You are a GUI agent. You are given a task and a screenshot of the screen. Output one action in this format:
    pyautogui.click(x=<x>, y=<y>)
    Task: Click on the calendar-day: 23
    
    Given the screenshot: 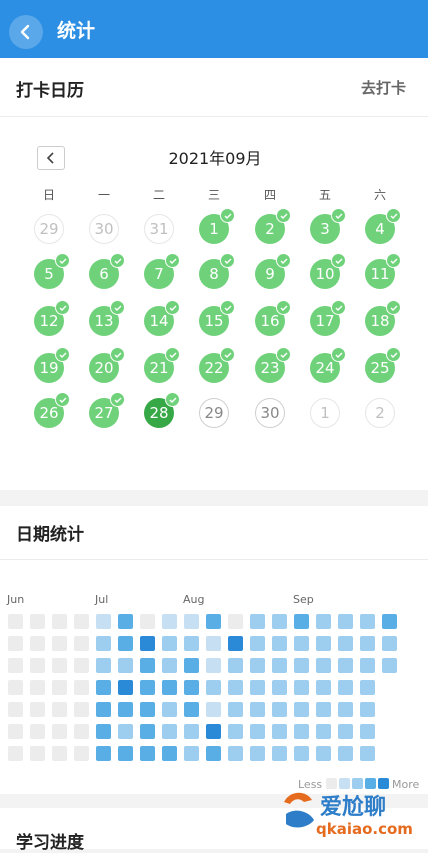 What is the action you would take?
    pyautogui.click(x=273, y=365)
    